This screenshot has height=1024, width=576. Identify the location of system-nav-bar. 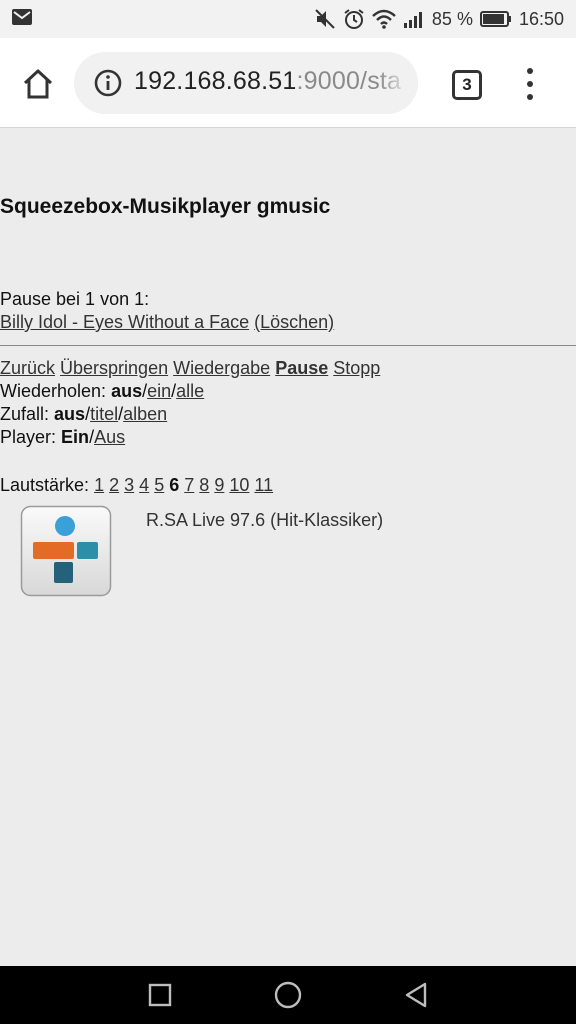
(288, 995).